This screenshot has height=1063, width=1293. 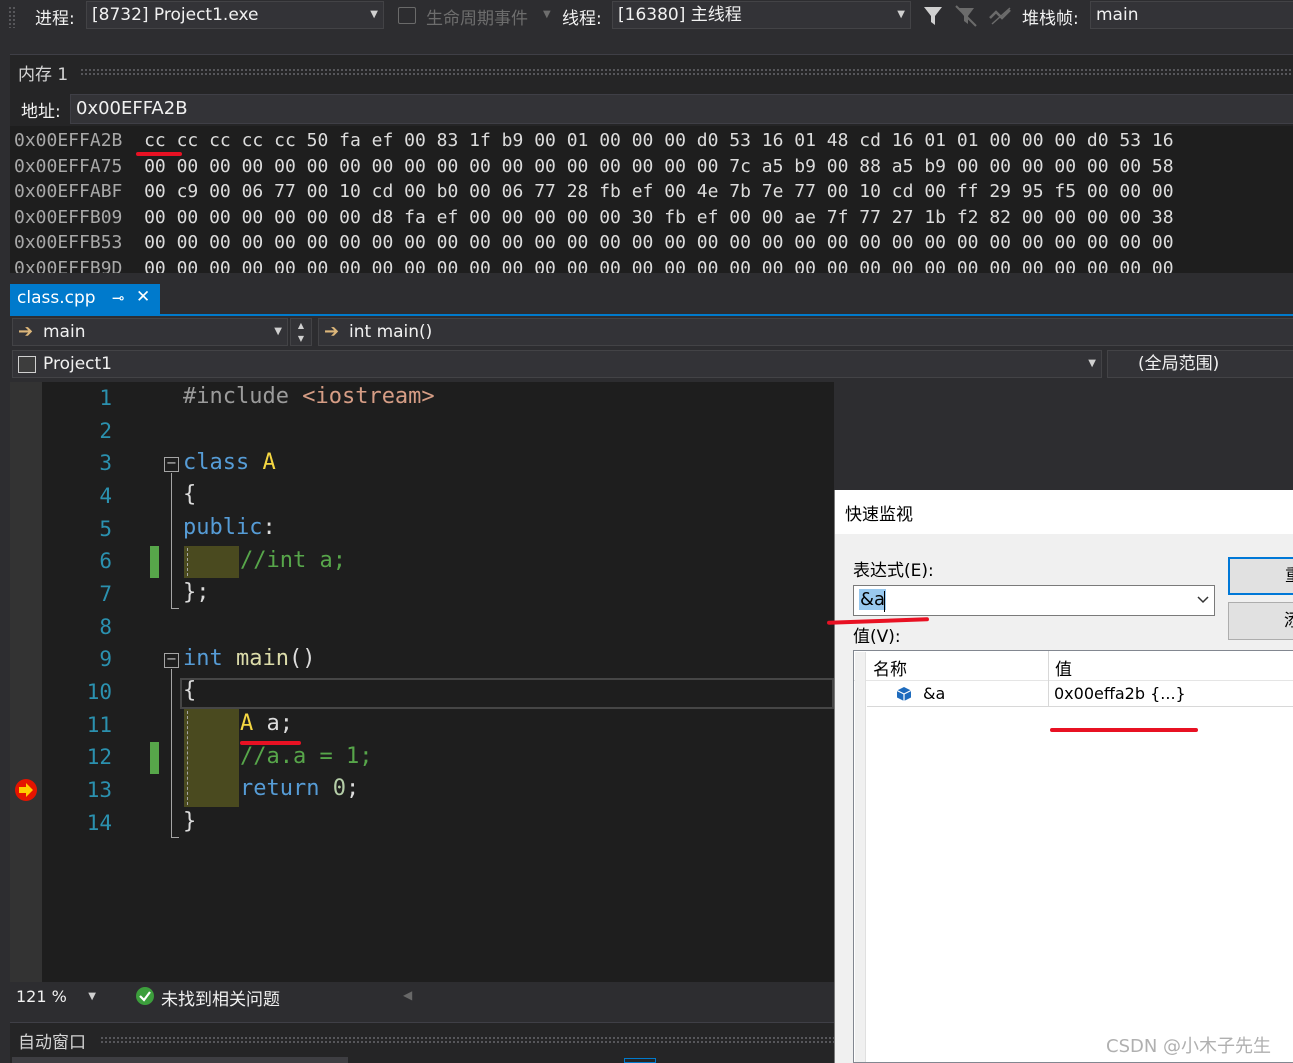 What do you see at coordinates (150, 332) in the screenshot?
I see `scope-dropdown: ➔ main ▼` at bounding box center [150, 332].